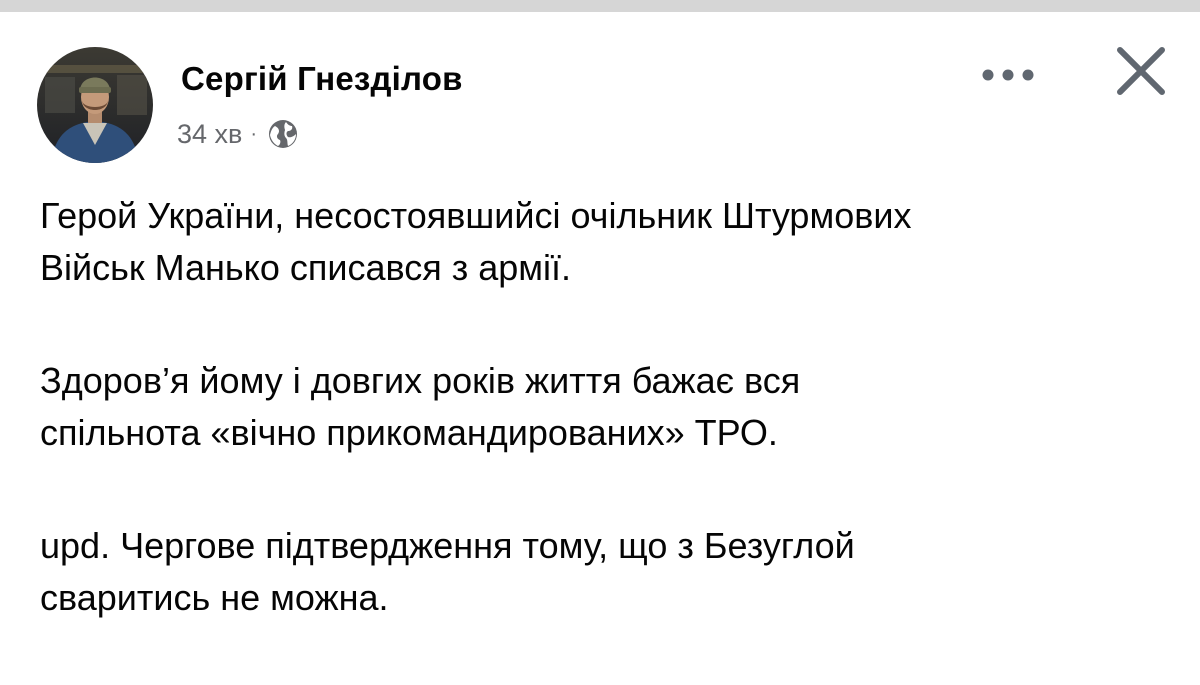 The width and height of the screenshot is (1200, 685). I want to click on avatar, so click(95, 105).